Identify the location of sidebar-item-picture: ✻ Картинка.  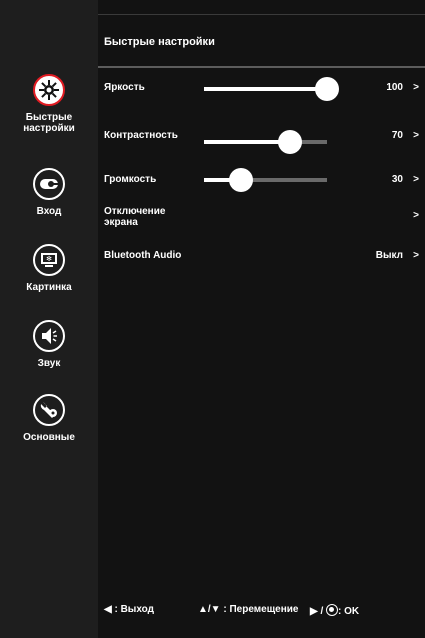
(49, 268).